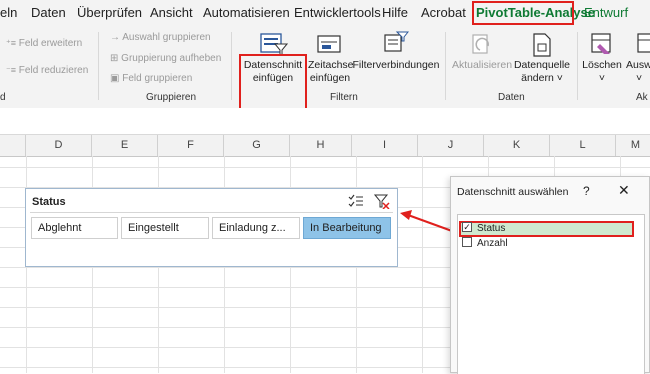 The height and width of the screenshot is (374, 650). I want to click on tab-entwurf: Entwurf, so click(606, 12).